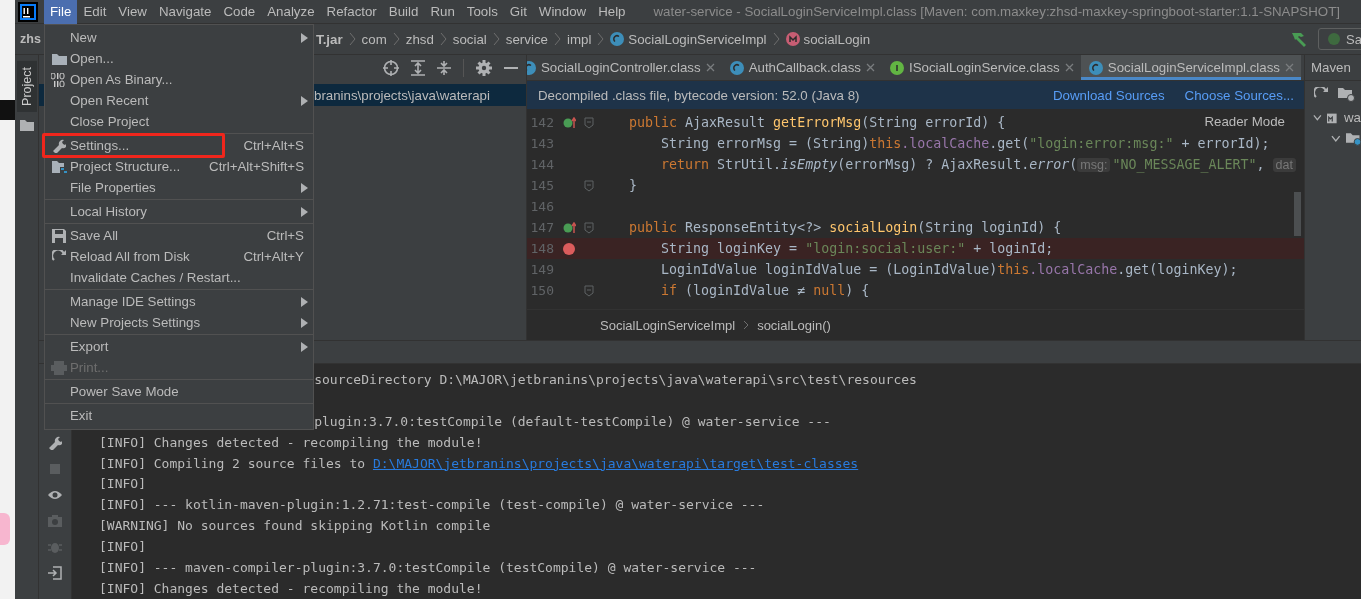 This screenshot has height=599, width=1361. What do you see at coordinates (1347, 94) in the screenshot?
I see `folder-gear-icon` at bounding box center [1347, 94].